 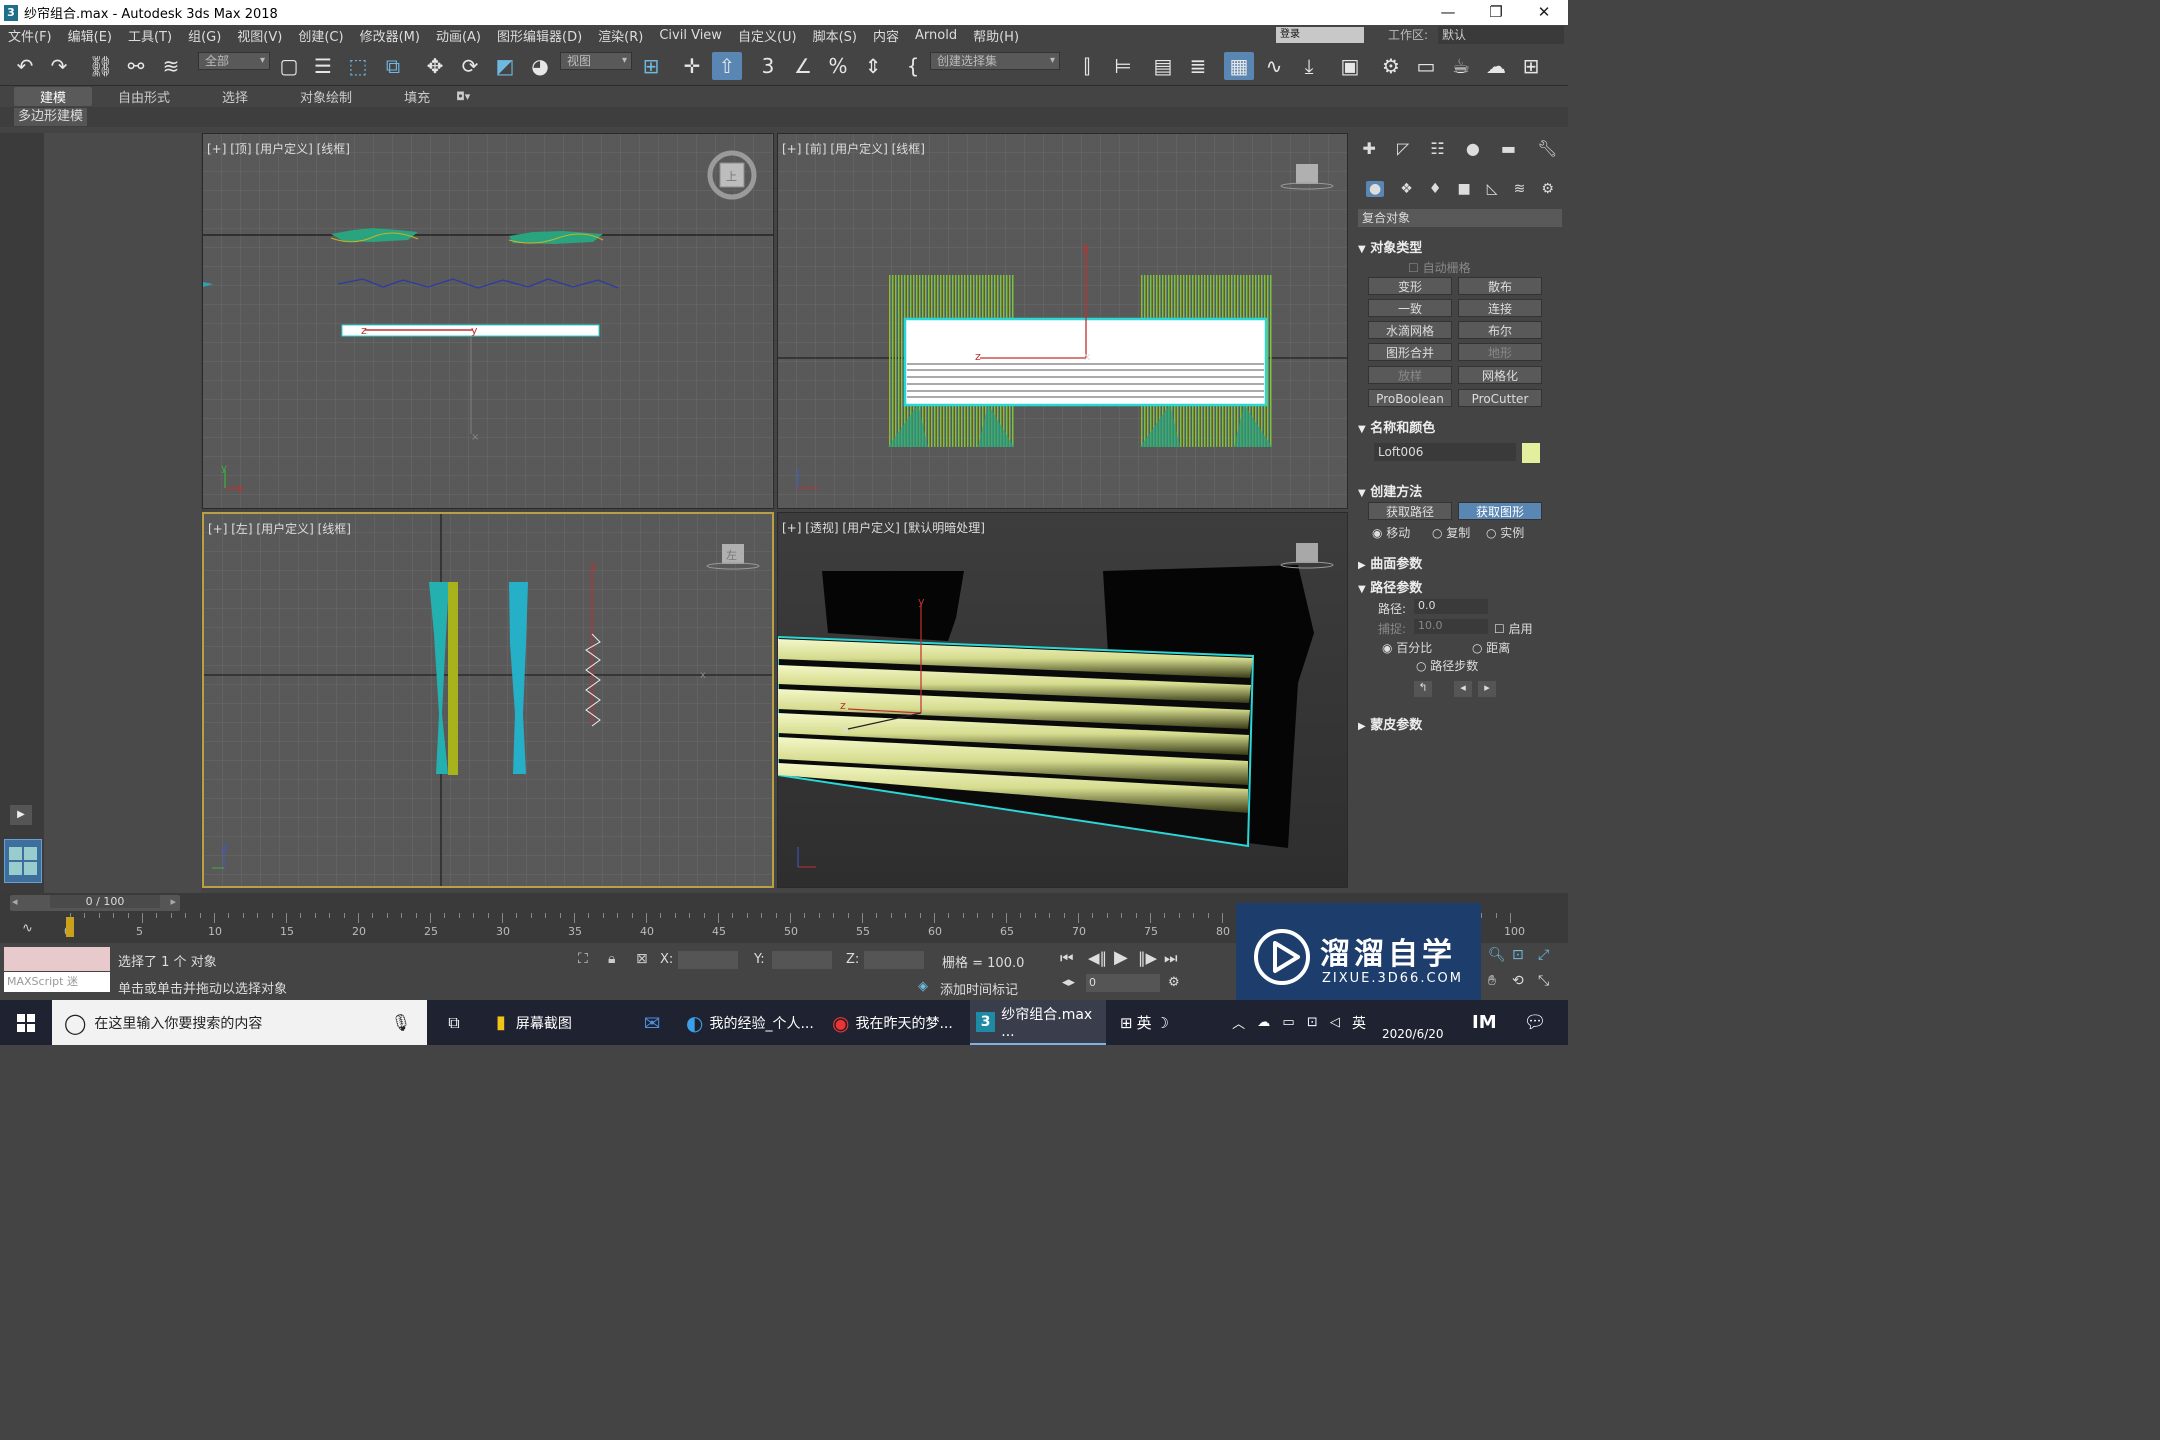 What do you see at coordinates (1309, 66) in the screenshot?
I see `dope-sheet-icon: ⤓` at bounding box center [1309, 66].